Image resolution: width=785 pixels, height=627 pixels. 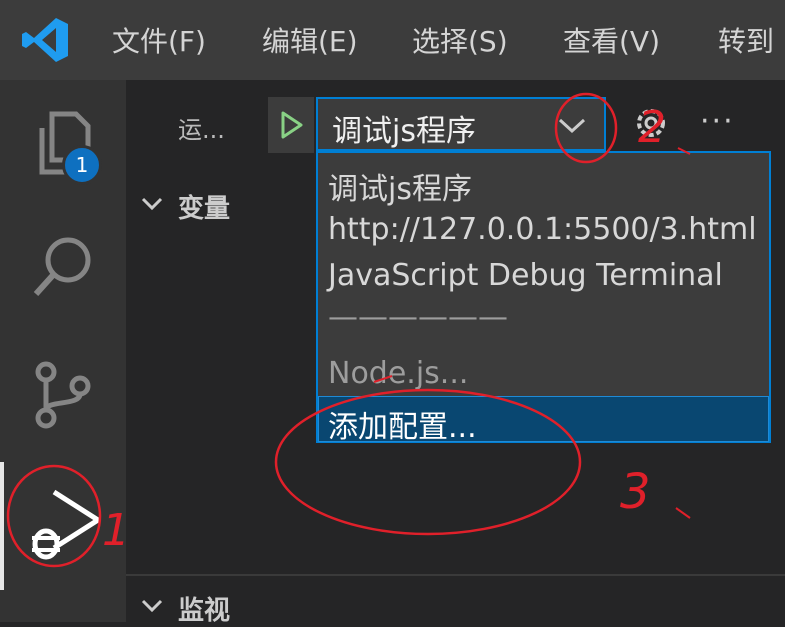 What do you see at coordinates (455, 575) in the screenshot?
I see `section-divider` at bounding box center [455, 575].